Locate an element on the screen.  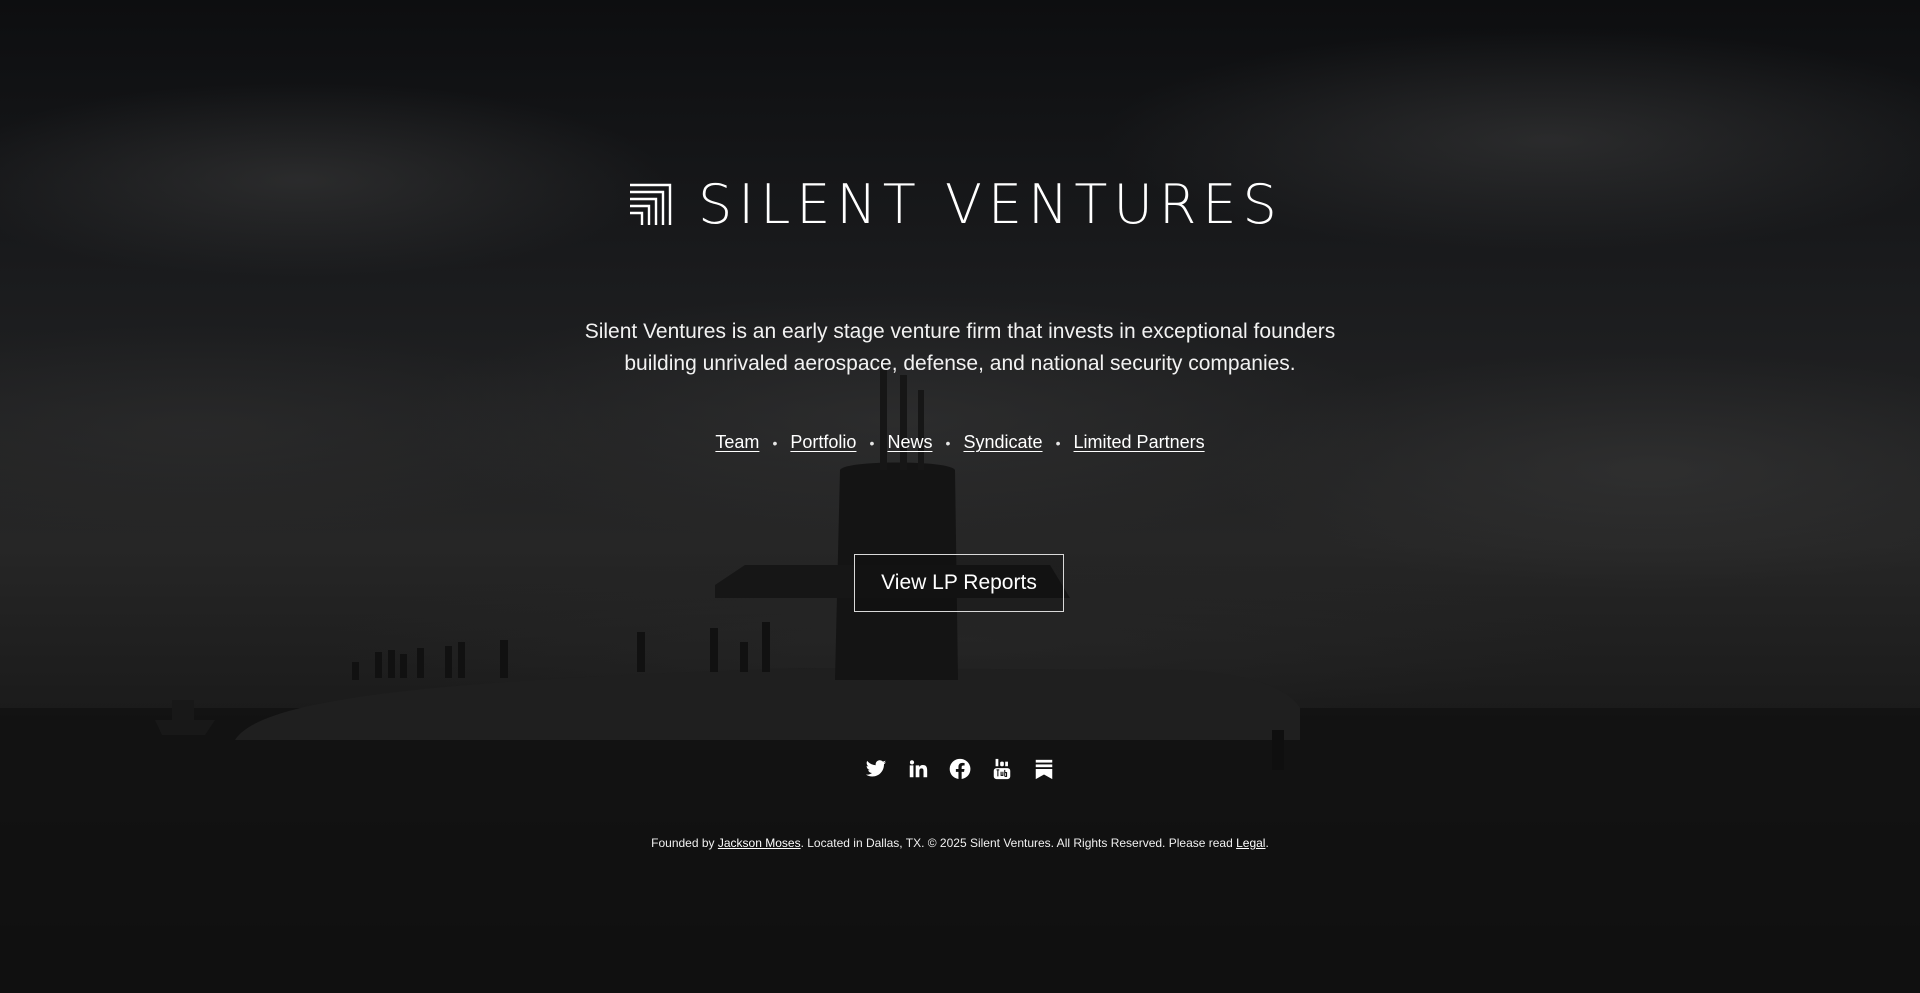
youtube-icon-glyph is located at coordinates (1002, 769).